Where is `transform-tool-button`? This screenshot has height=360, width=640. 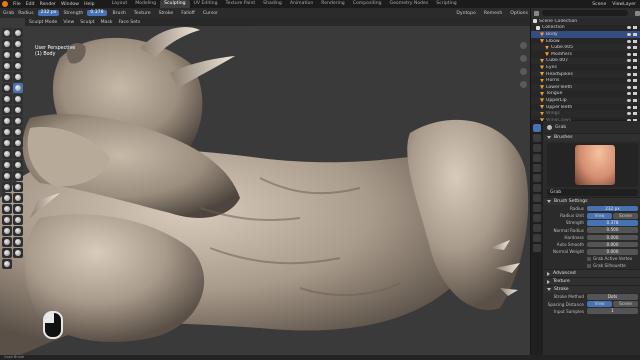 transform-tool-button is located at coordinates (18, 253).